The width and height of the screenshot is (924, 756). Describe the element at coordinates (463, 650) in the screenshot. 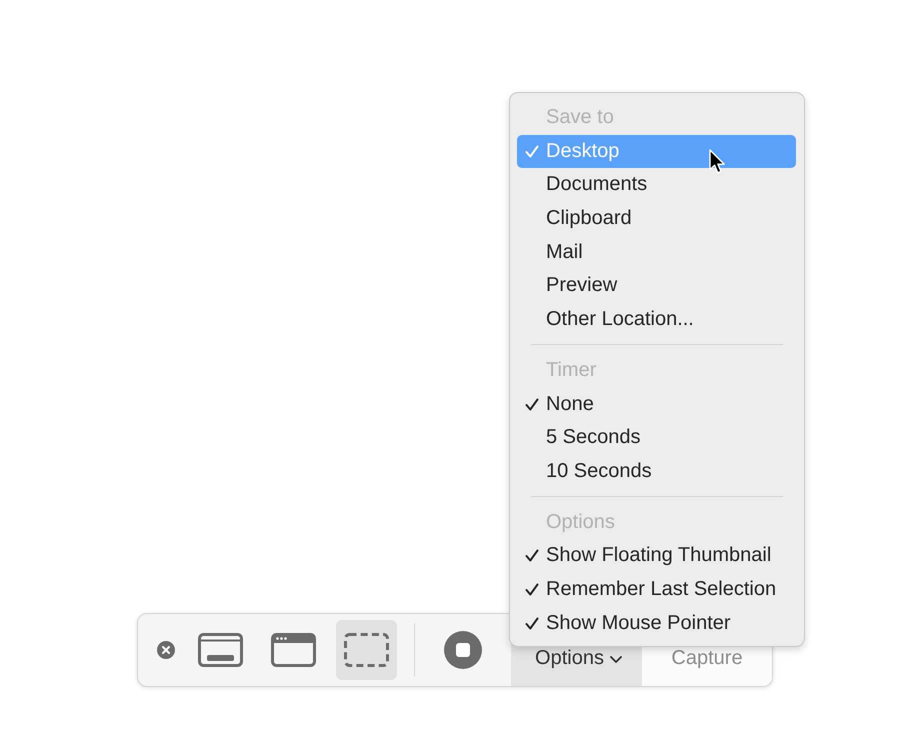

I see `stop-icon` at that location.